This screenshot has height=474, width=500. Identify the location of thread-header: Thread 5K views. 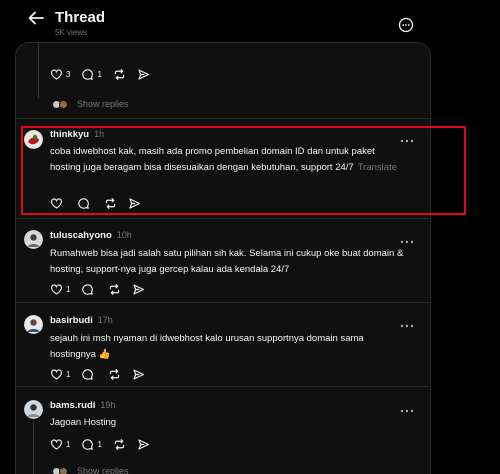
(250, 21).